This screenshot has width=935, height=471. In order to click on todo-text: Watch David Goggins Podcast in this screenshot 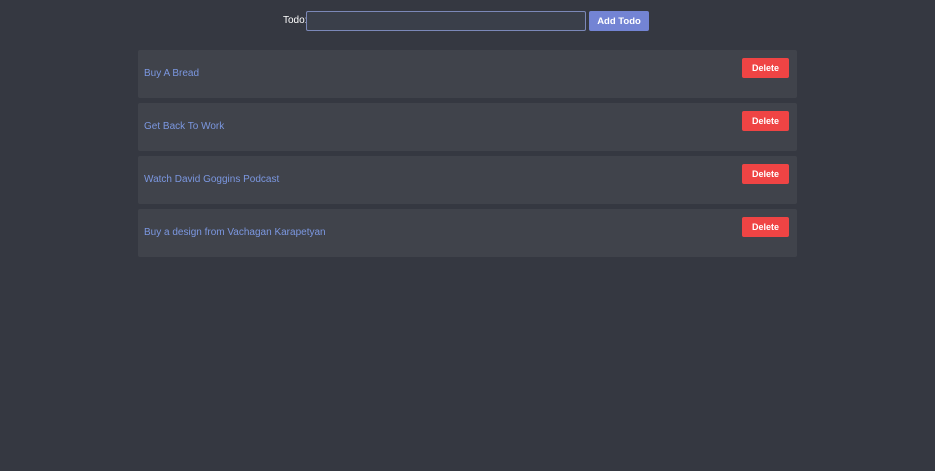, I will do `click(211, 180)`.